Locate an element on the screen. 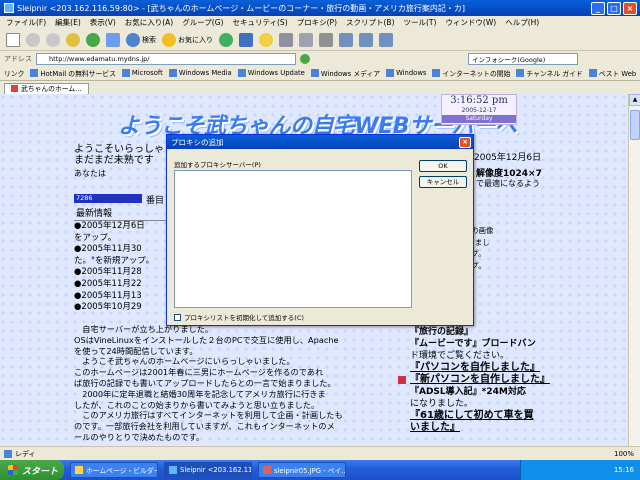 The width and height of the screenshot is (640, 480). history-button is located at coordinates (226, 39).